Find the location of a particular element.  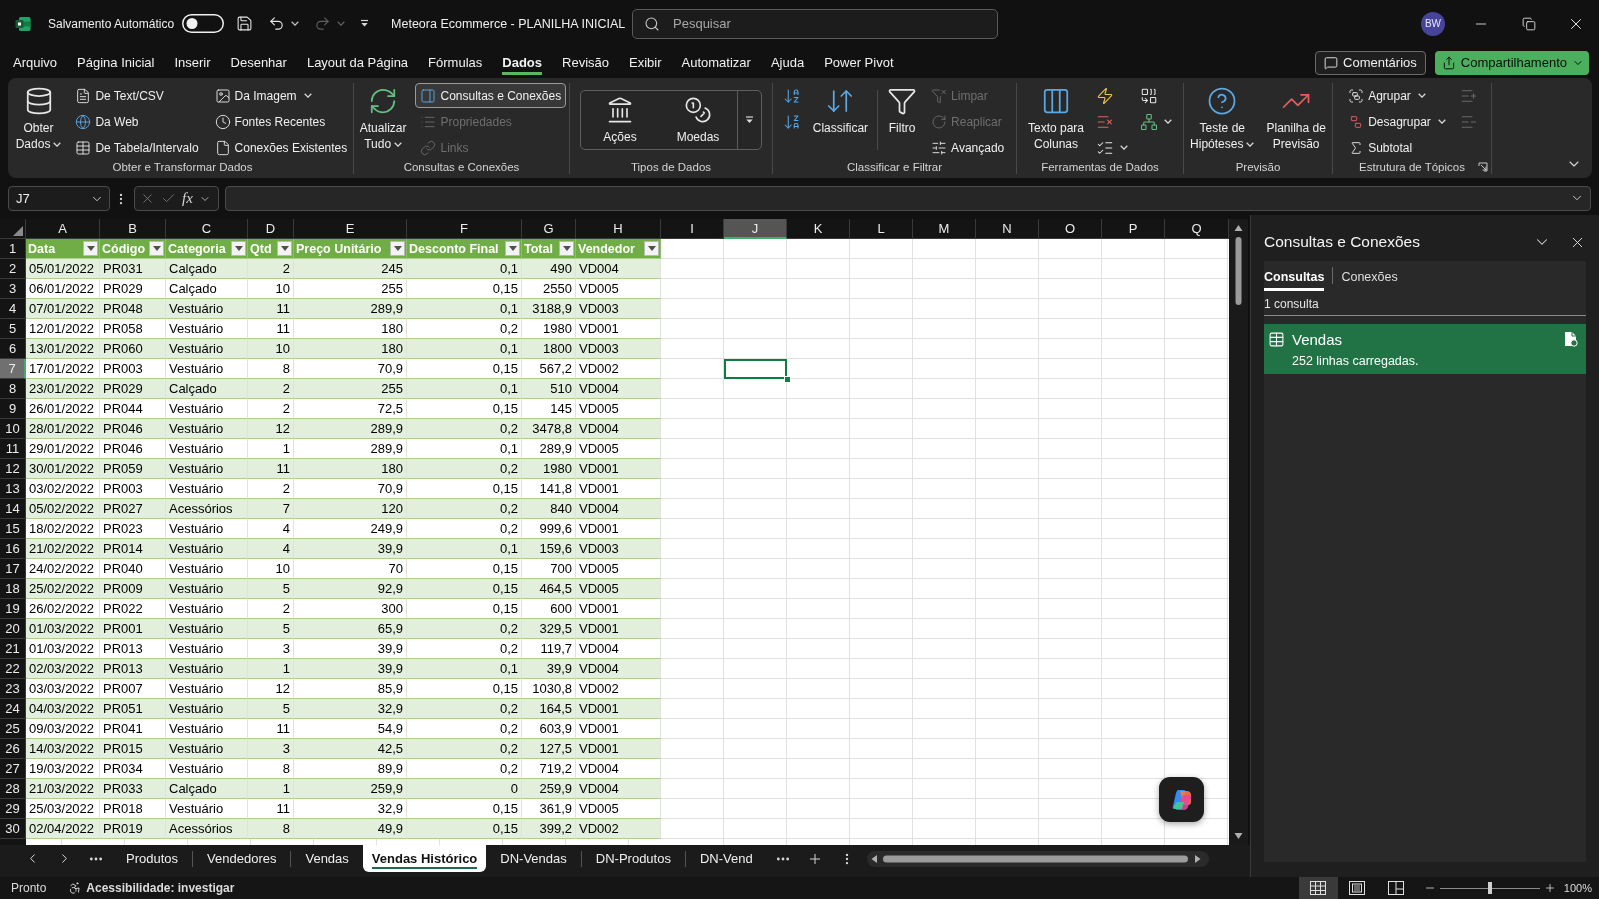

ribbon-button: Consultas e Conexões is located at coordinates (491, 95).